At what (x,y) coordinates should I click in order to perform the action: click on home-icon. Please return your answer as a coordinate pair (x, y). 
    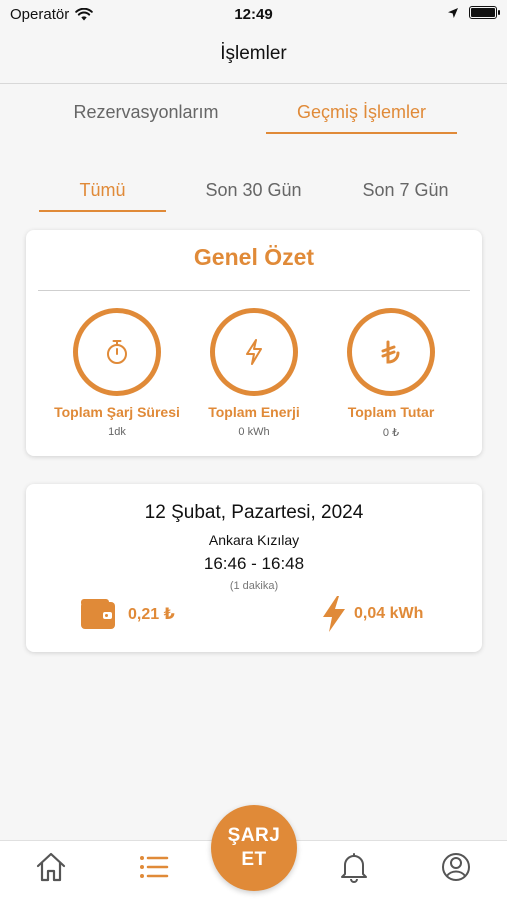
    Looking at the image, I should click on (51, 867).